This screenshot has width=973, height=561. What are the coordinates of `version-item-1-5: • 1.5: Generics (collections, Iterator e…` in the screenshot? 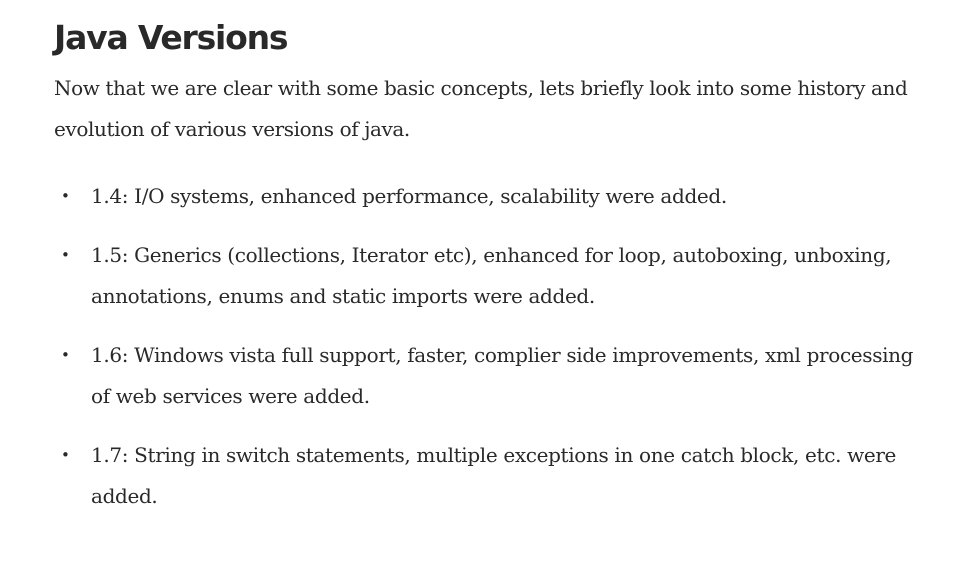 It's located at (484, 276).